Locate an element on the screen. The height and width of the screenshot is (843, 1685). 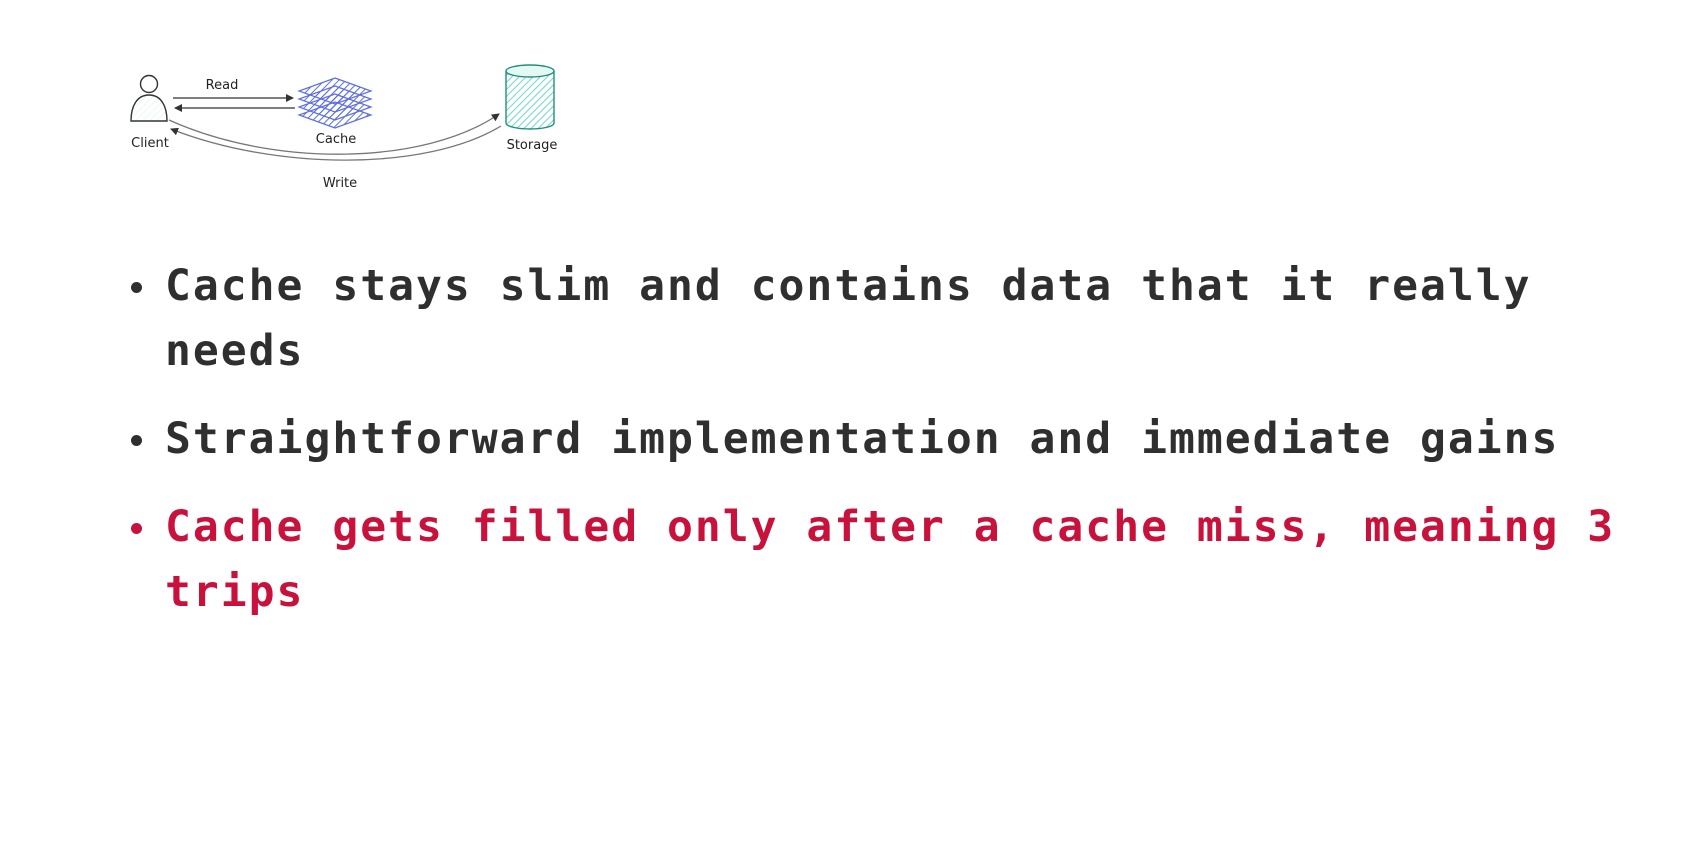
read-edge: Read is located at coordinates (234, 95).